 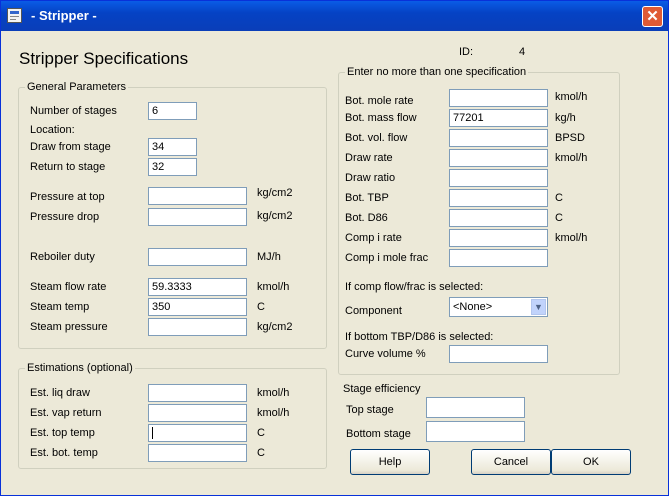 I want to click on help-button: Help, so click(x=390, y=462).